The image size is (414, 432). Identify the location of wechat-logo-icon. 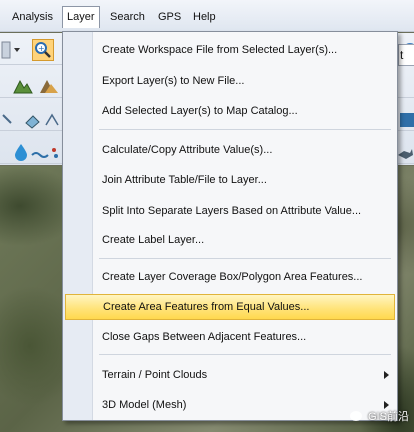
(356, 416).